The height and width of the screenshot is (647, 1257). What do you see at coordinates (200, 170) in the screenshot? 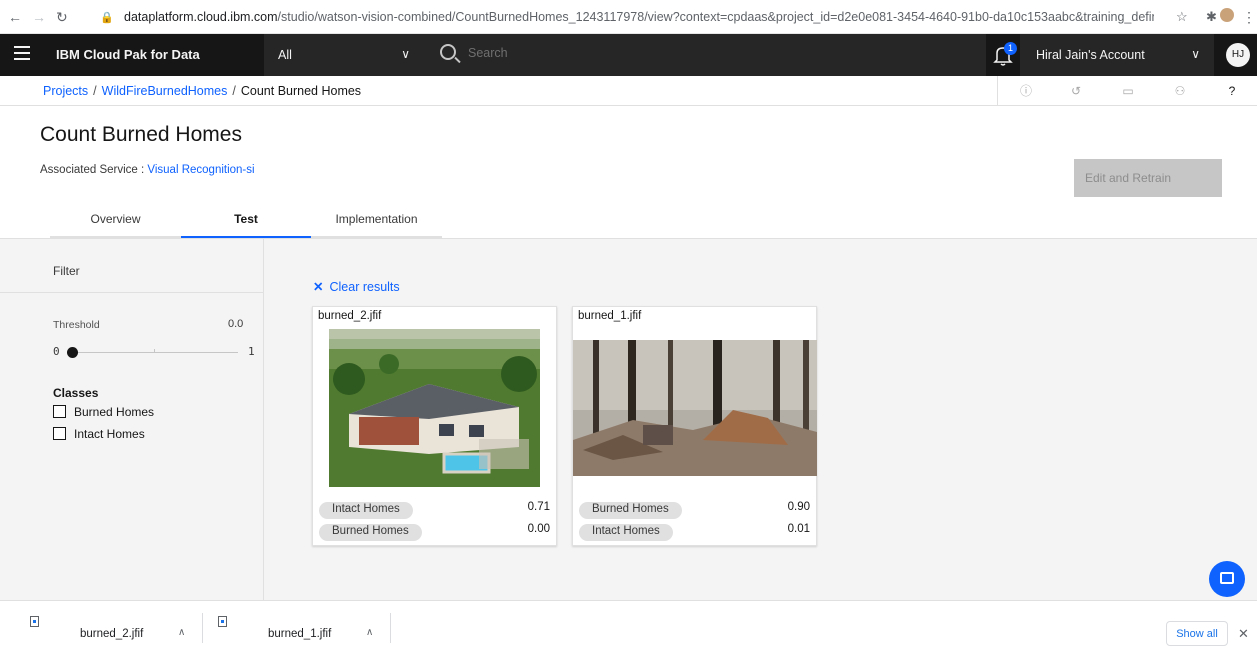
I see `associated-service-link: Visual Recognition-si` at bounding box center [200, 170].